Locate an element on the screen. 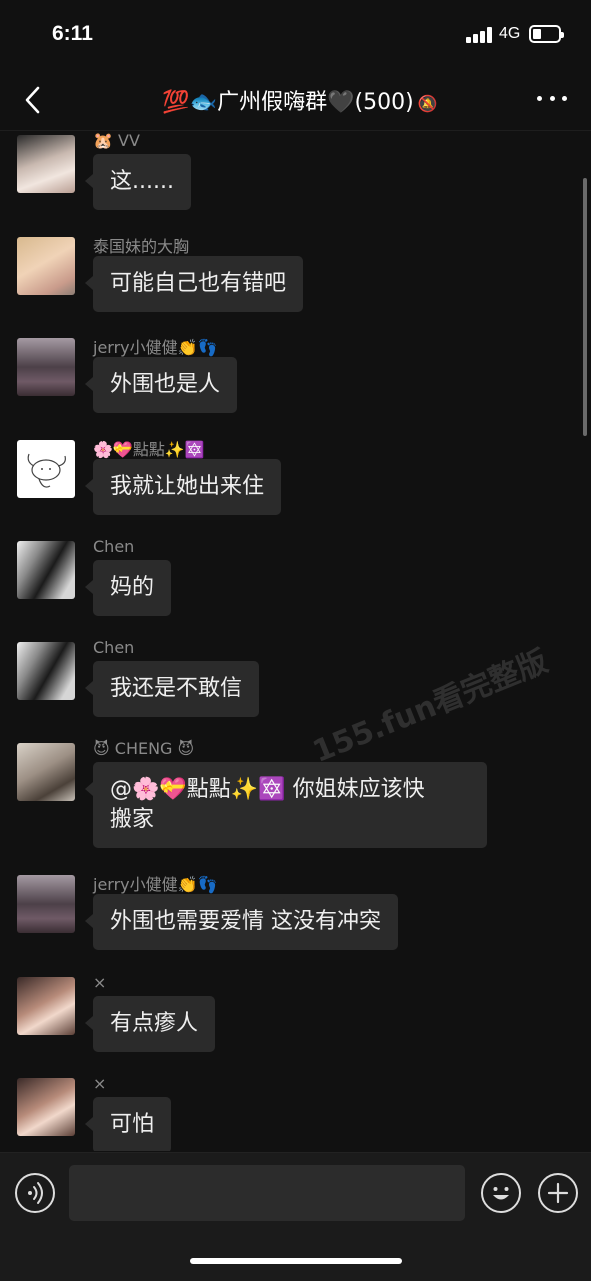 The image size is (591, 1281). sender-name: 泰国妹的大胸 is located at coordinates (141, 246).